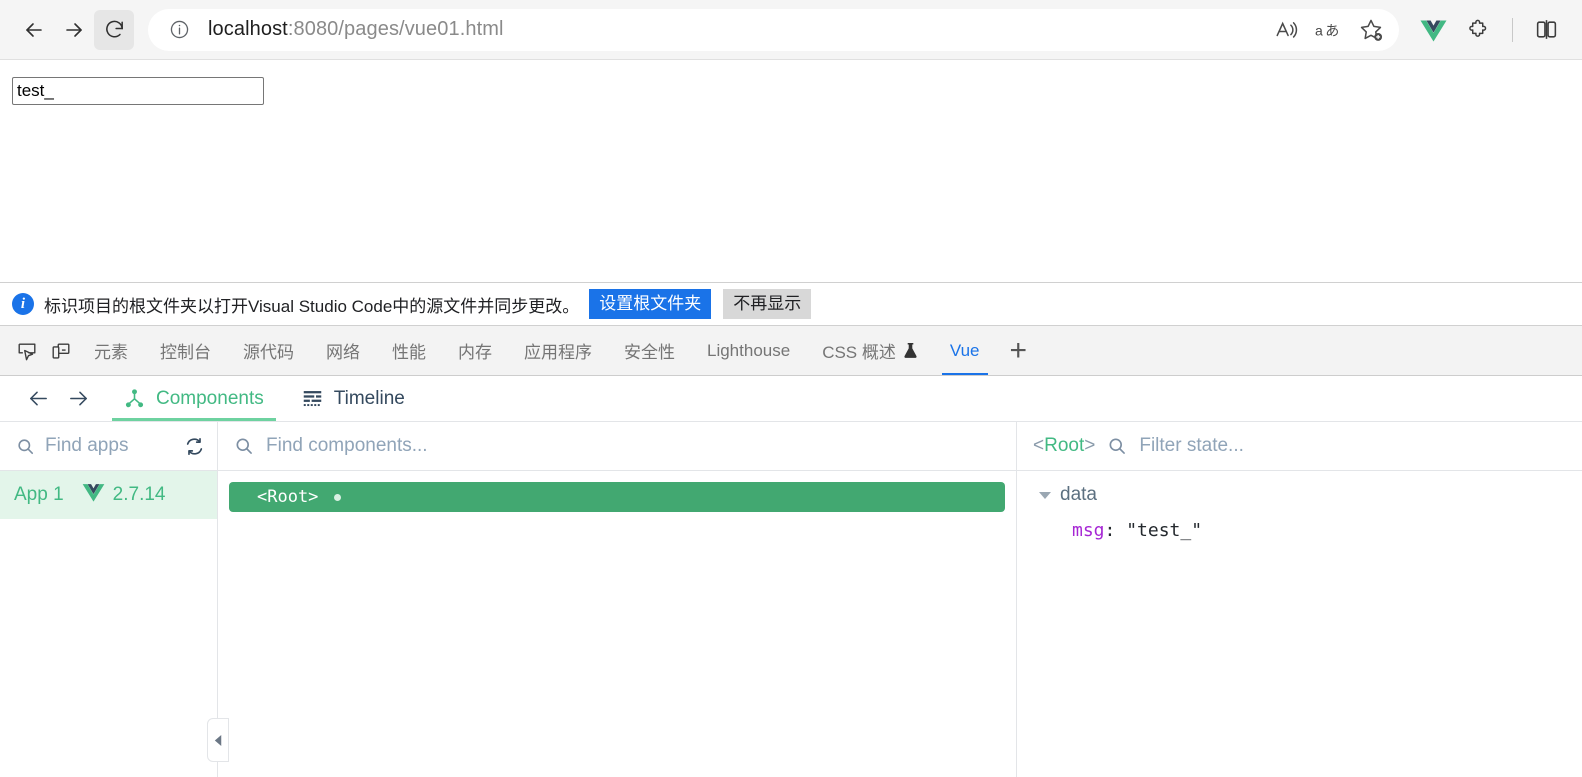  I want to click on add-panel-button: +, so click(1019, 350).